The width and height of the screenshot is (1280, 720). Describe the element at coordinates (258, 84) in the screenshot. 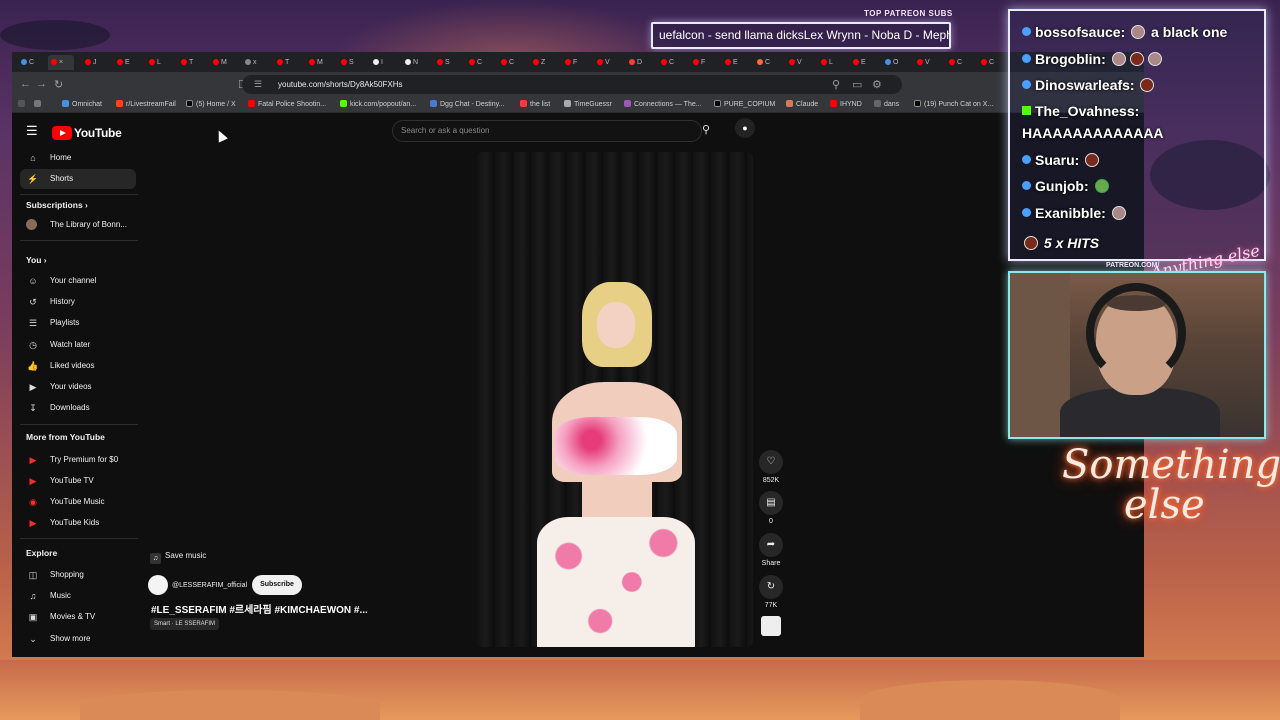

I see `site-info-icon: ☰` at that location.